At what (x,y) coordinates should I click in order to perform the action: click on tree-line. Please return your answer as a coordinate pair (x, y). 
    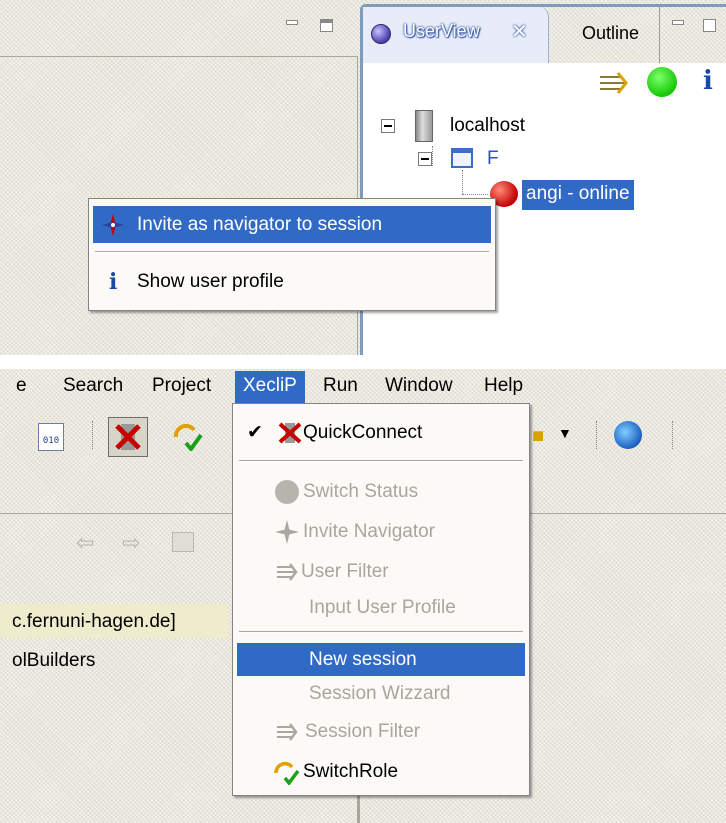
    Looking at the image, I should click on (432, 156).